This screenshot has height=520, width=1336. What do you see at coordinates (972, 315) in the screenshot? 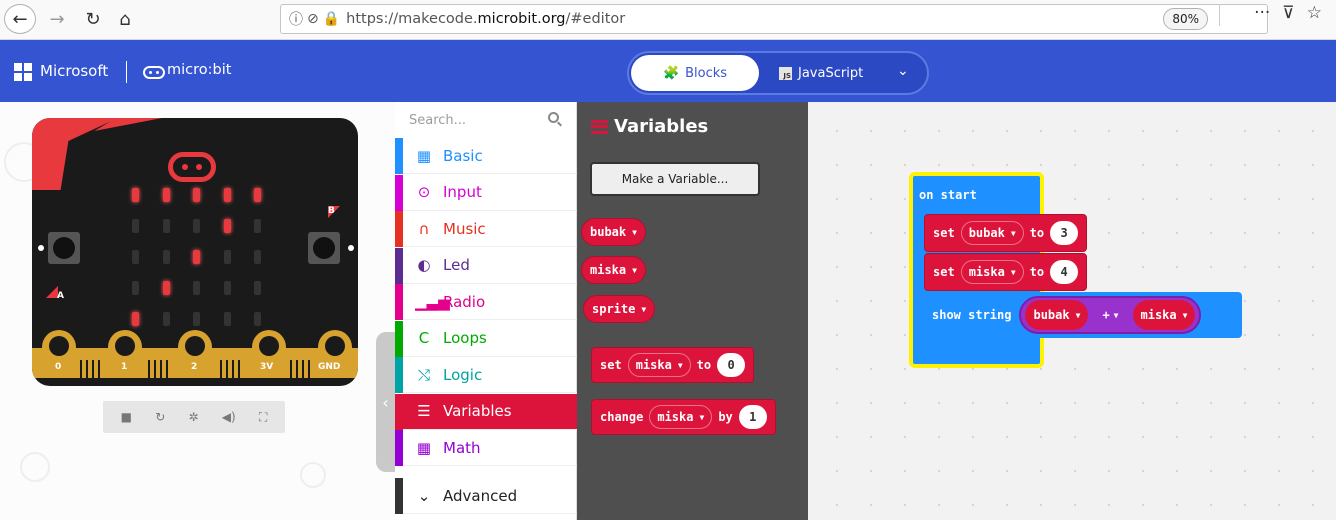
I see `block-keyword: show string` at bounding box center [972, 315].